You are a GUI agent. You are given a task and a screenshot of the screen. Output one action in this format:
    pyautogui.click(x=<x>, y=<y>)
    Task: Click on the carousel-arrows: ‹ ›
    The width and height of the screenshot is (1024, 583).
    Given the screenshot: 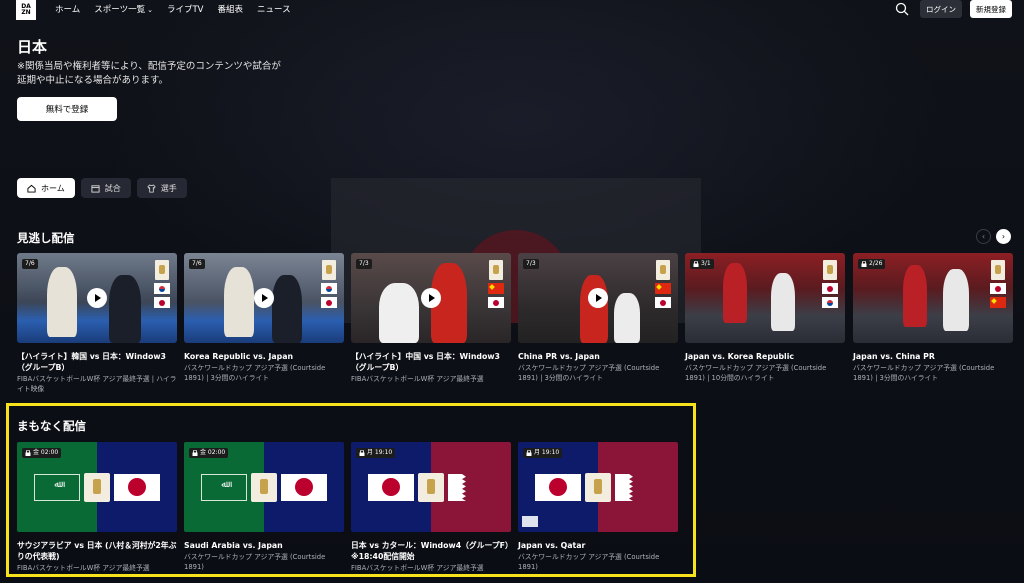 What is the action you would take?
    pyautogui.click(x=993, y=236)
    